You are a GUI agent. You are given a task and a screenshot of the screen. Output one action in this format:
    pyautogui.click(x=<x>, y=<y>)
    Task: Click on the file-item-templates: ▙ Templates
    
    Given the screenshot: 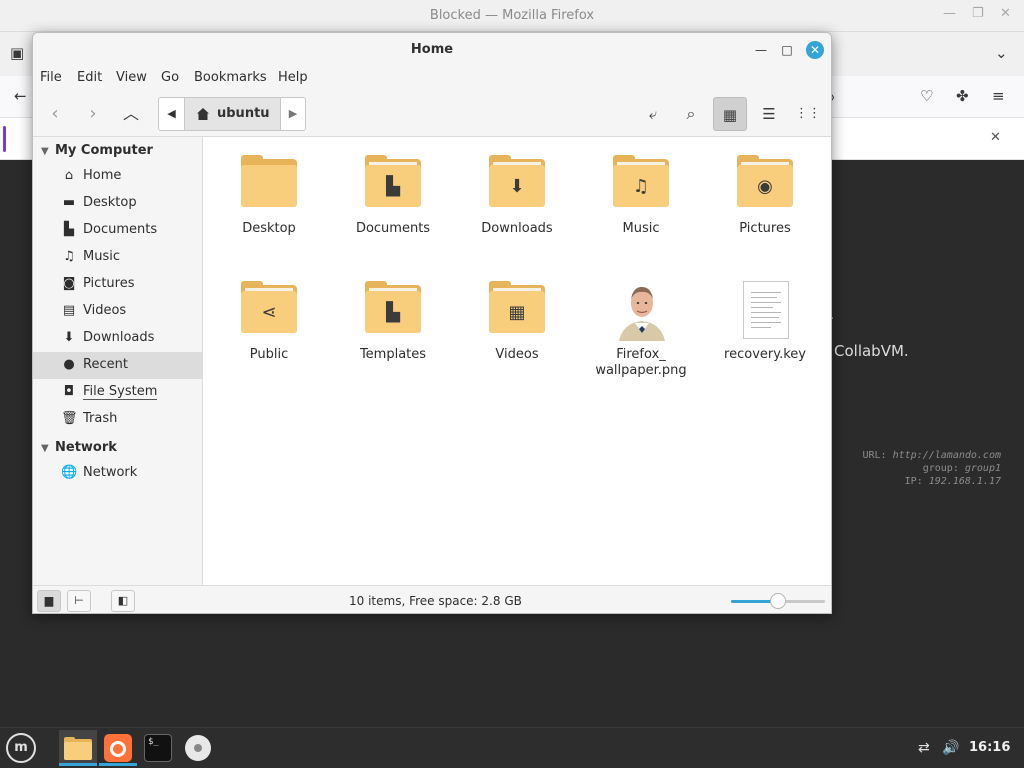 What is the action you would take?
    pyautogui.click(x=393, y=322)
    